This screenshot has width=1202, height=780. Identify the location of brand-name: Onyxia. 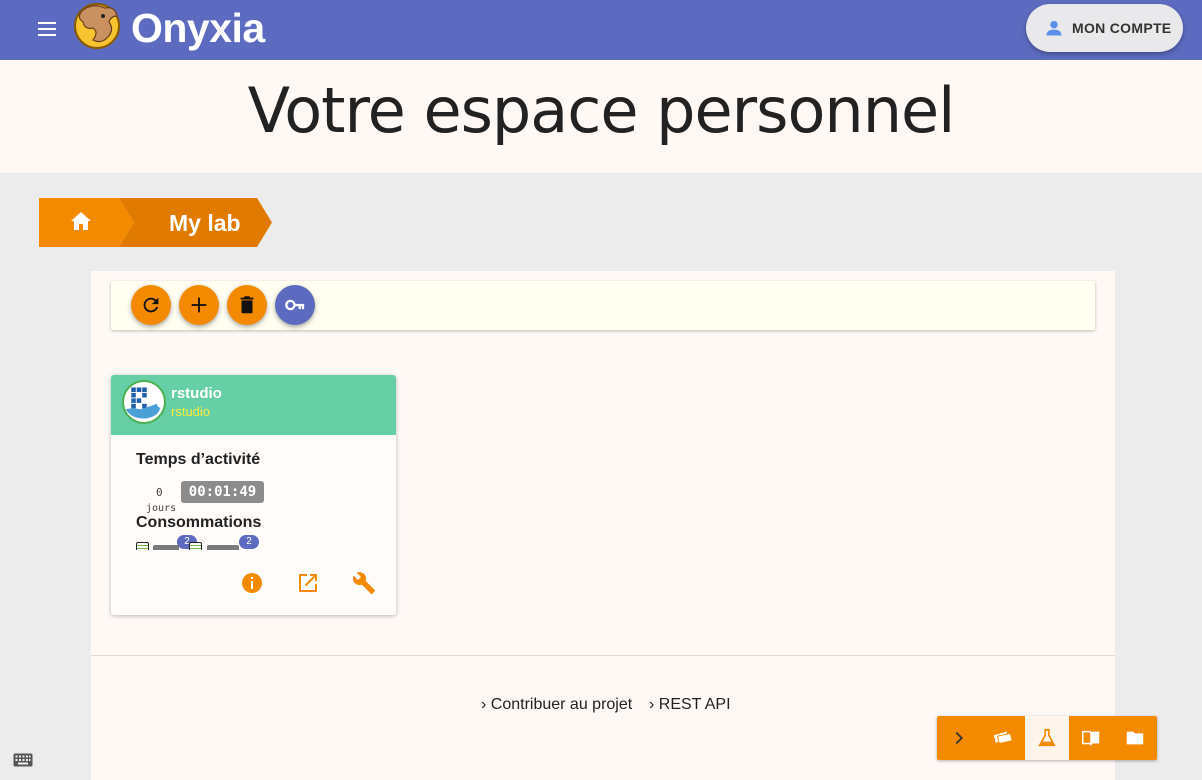
(198, 28).